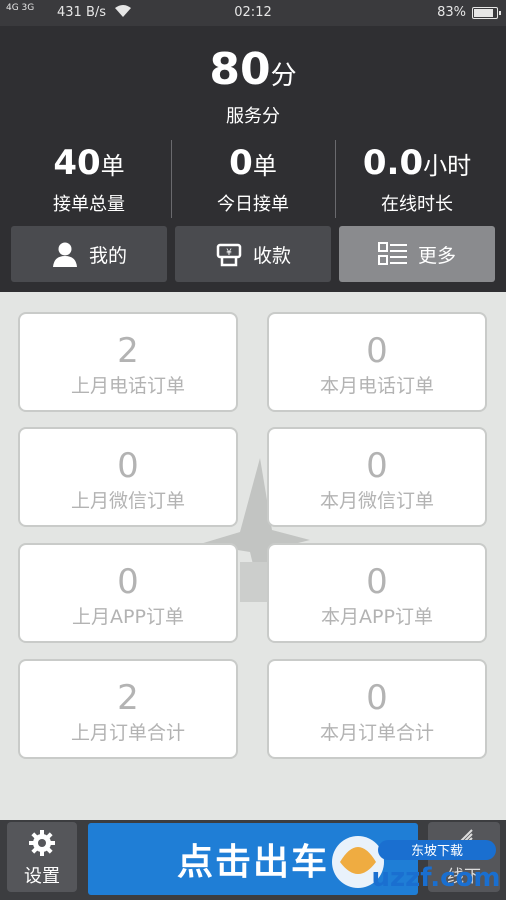  I want to click on more-button-label: 更多, so click(436, 255).